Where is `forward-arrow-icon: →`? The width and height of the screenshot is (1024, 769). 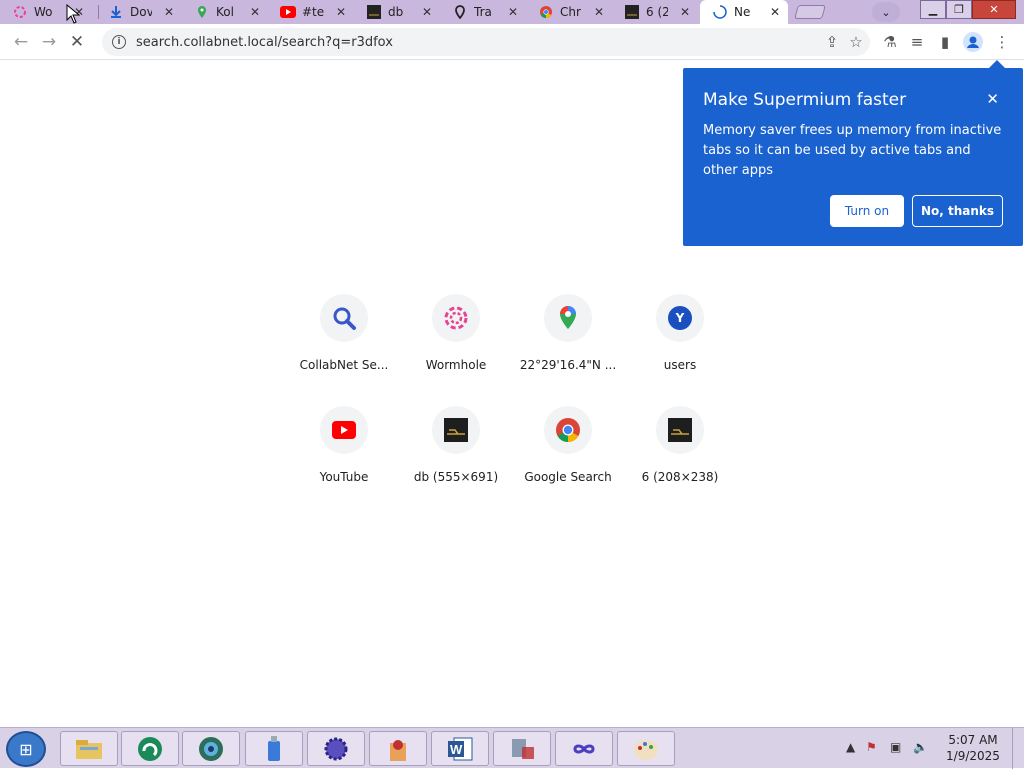
forward-arrow-icon: → is located at coordinates (49, 42).